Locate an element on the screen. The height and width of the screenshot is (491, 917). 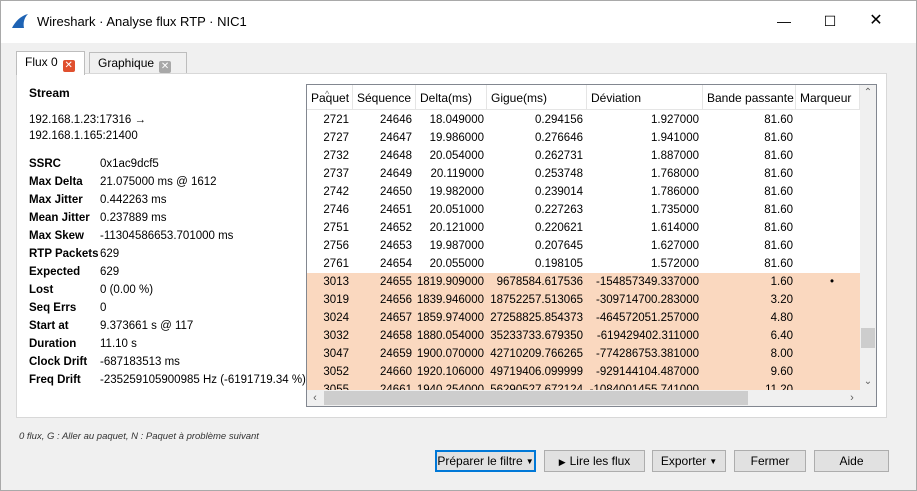
table-row: 2756 24653 19.987000 0.207645 1.627000 81.60 is located at coordinates (583, 246).